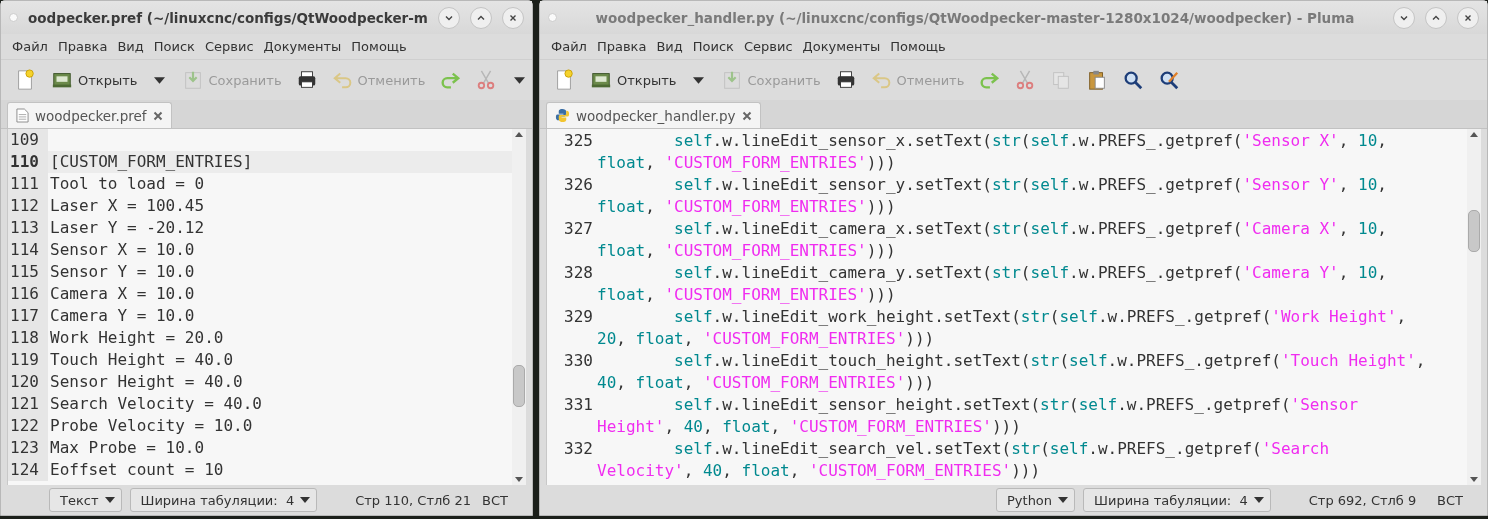 The height and width of the screenshot is (519, 1488). Describe the element at coordinates (1030, 185) in the screenshot. I see `code-line: self.w.lineEdit_sensor_y.setText(str(self.w.PREFS_.getpref('Sensor Y', 10,` at that location.